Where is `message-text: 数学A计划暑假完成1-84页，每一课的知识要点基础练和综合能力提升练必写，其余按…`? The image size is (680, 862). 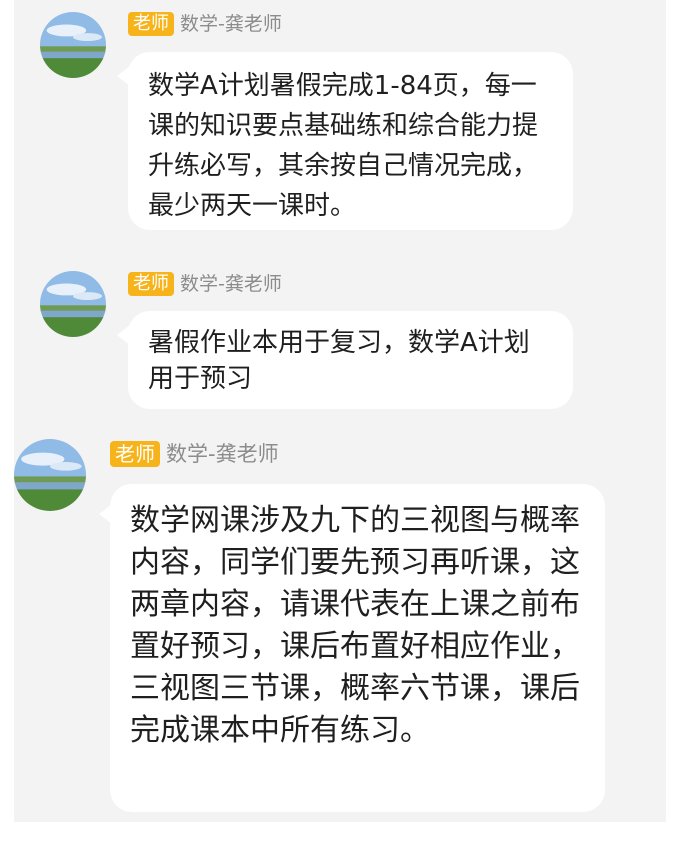
message-text: 数学A计划暑假完成1-84页，每一课的知识要点基础练和综合能力提升练必写，其余按… is located at coordinates (343, 146).